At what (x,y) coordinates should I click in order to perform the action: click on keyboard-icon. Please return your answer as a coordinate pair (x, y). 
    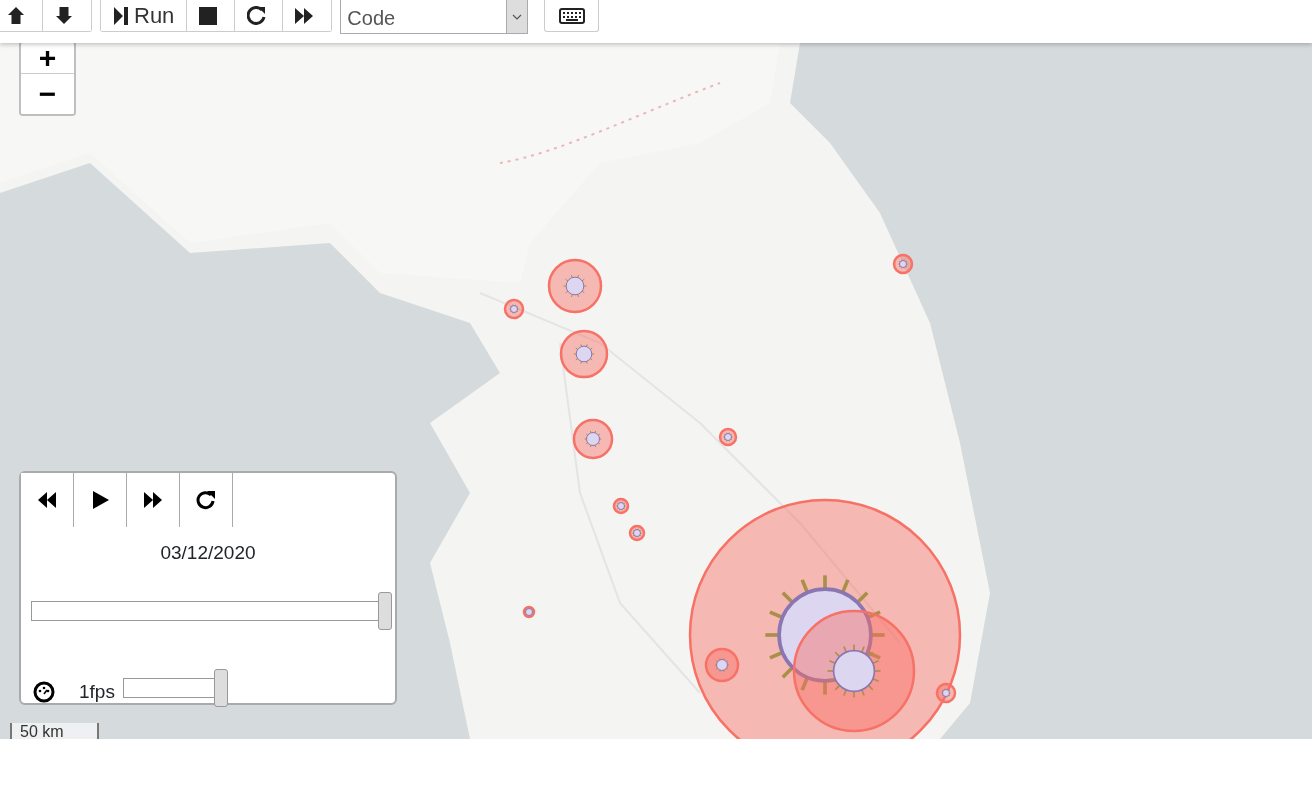
    Looking at the image, I should click on (571, 15).